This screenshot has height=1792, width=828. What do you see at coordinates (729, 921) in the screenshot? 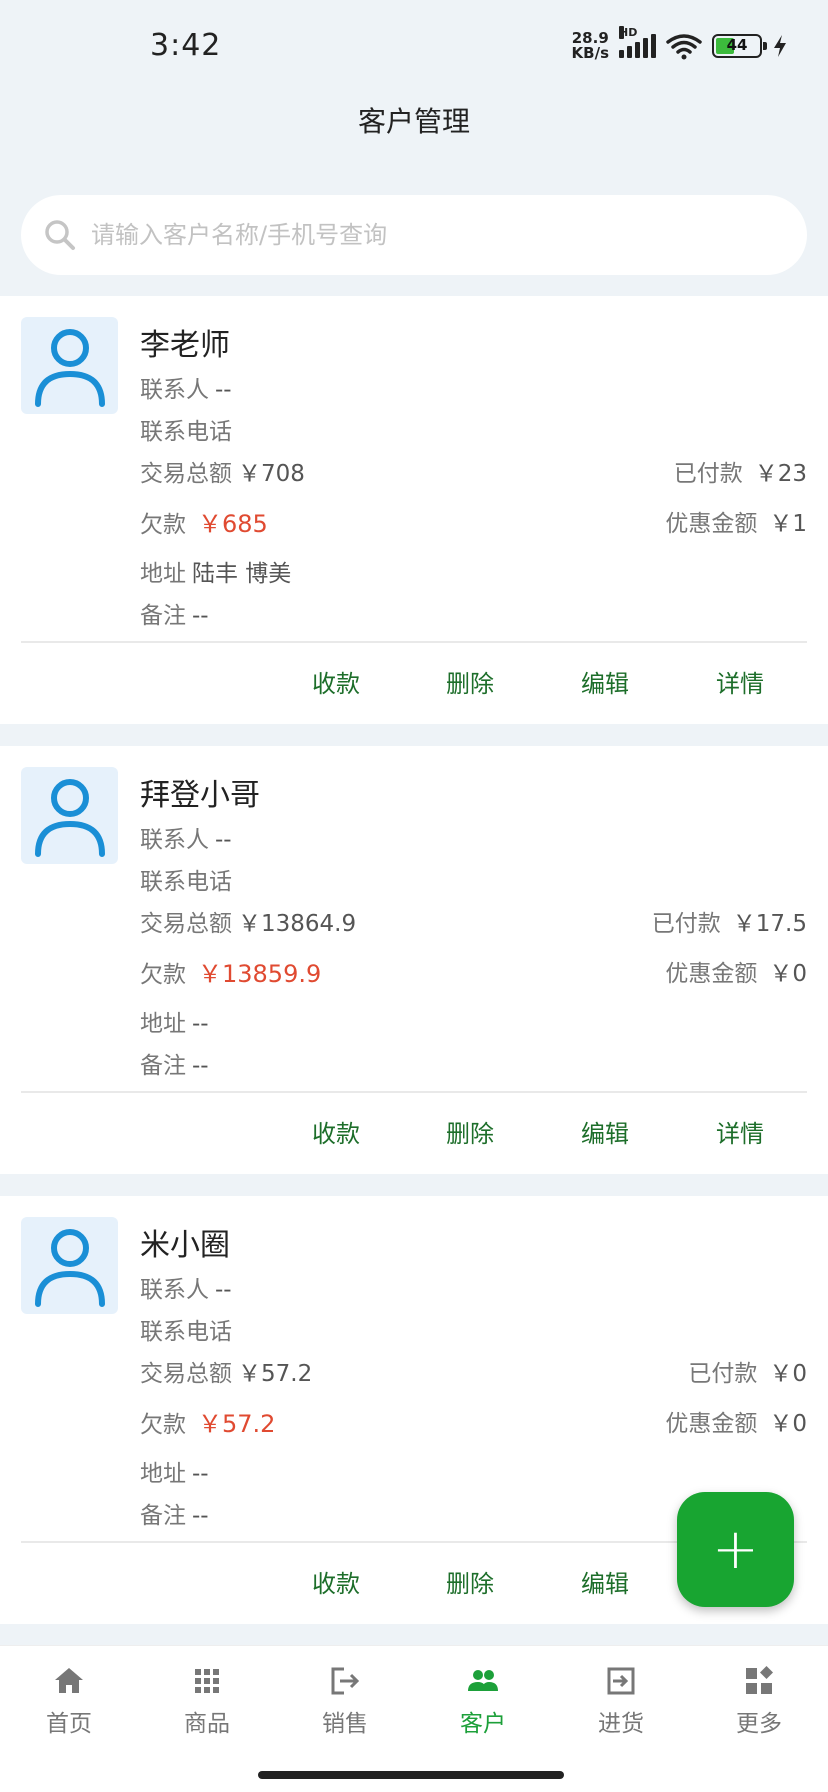
I see `paid-row: 已付款 ￥17.5` at bounding box center [729, 921].